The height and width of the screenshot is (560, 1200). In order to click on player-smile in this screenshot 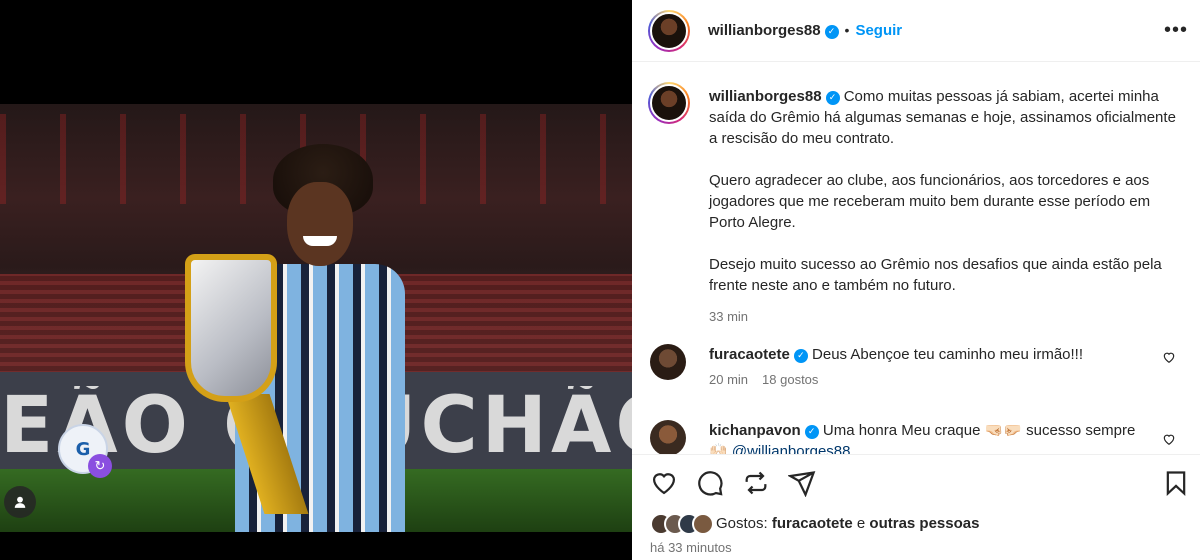, I will do `click(320, 241)`.